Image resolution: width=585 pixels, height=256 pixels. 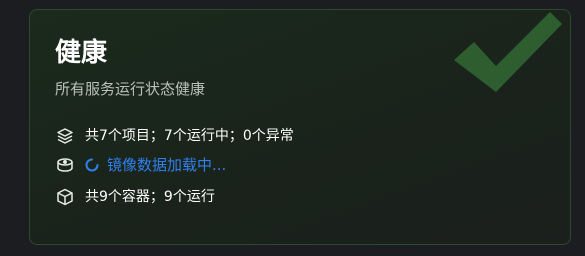 What do you see at coordinates (508, 52) in the screenshot?
I see `check-mark-icon` at bounding box center [508, 52].